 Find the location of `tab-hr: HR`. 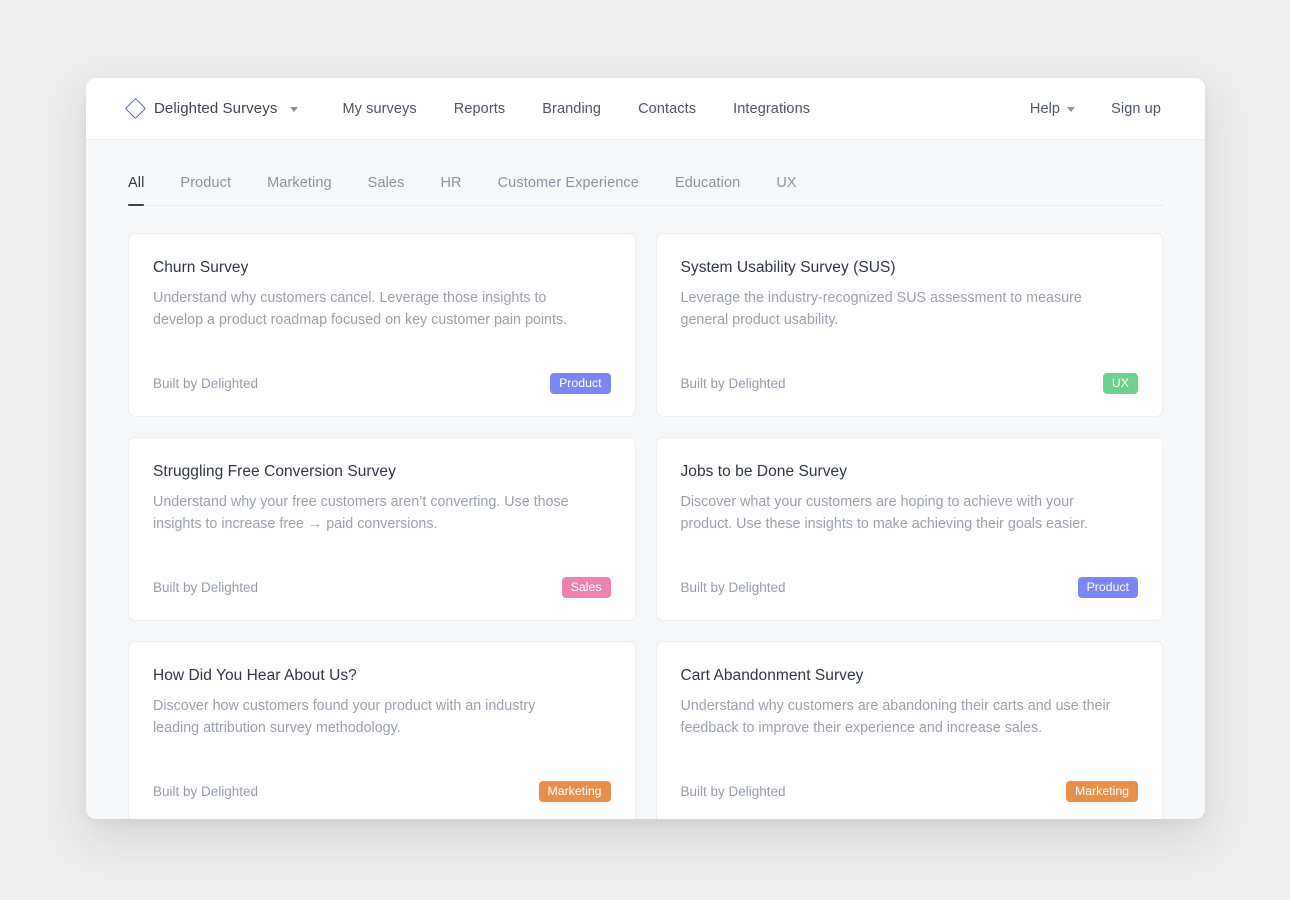

tab-hr: HR is located at coordinates (450, 190).